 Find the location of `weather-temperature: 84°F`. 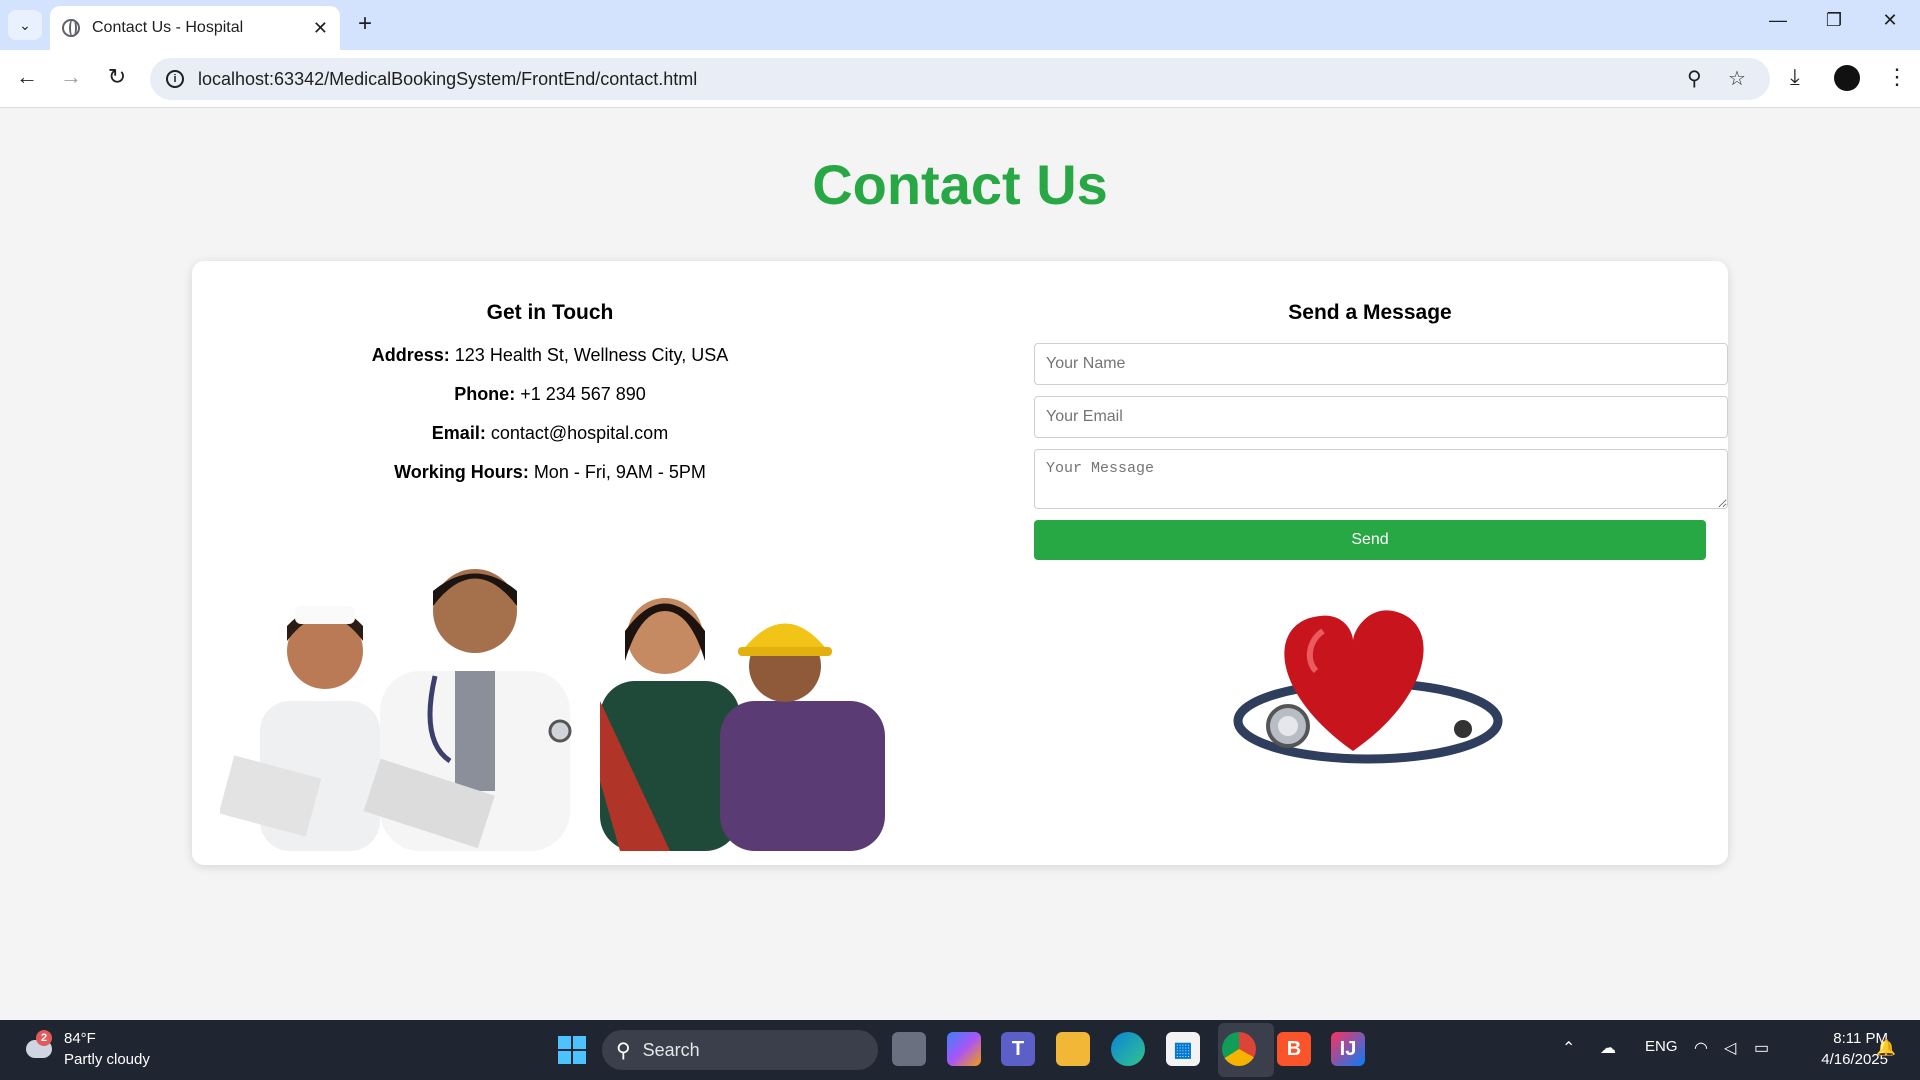

weather-temperature: 84°F is located at coordinates (80, 1038).